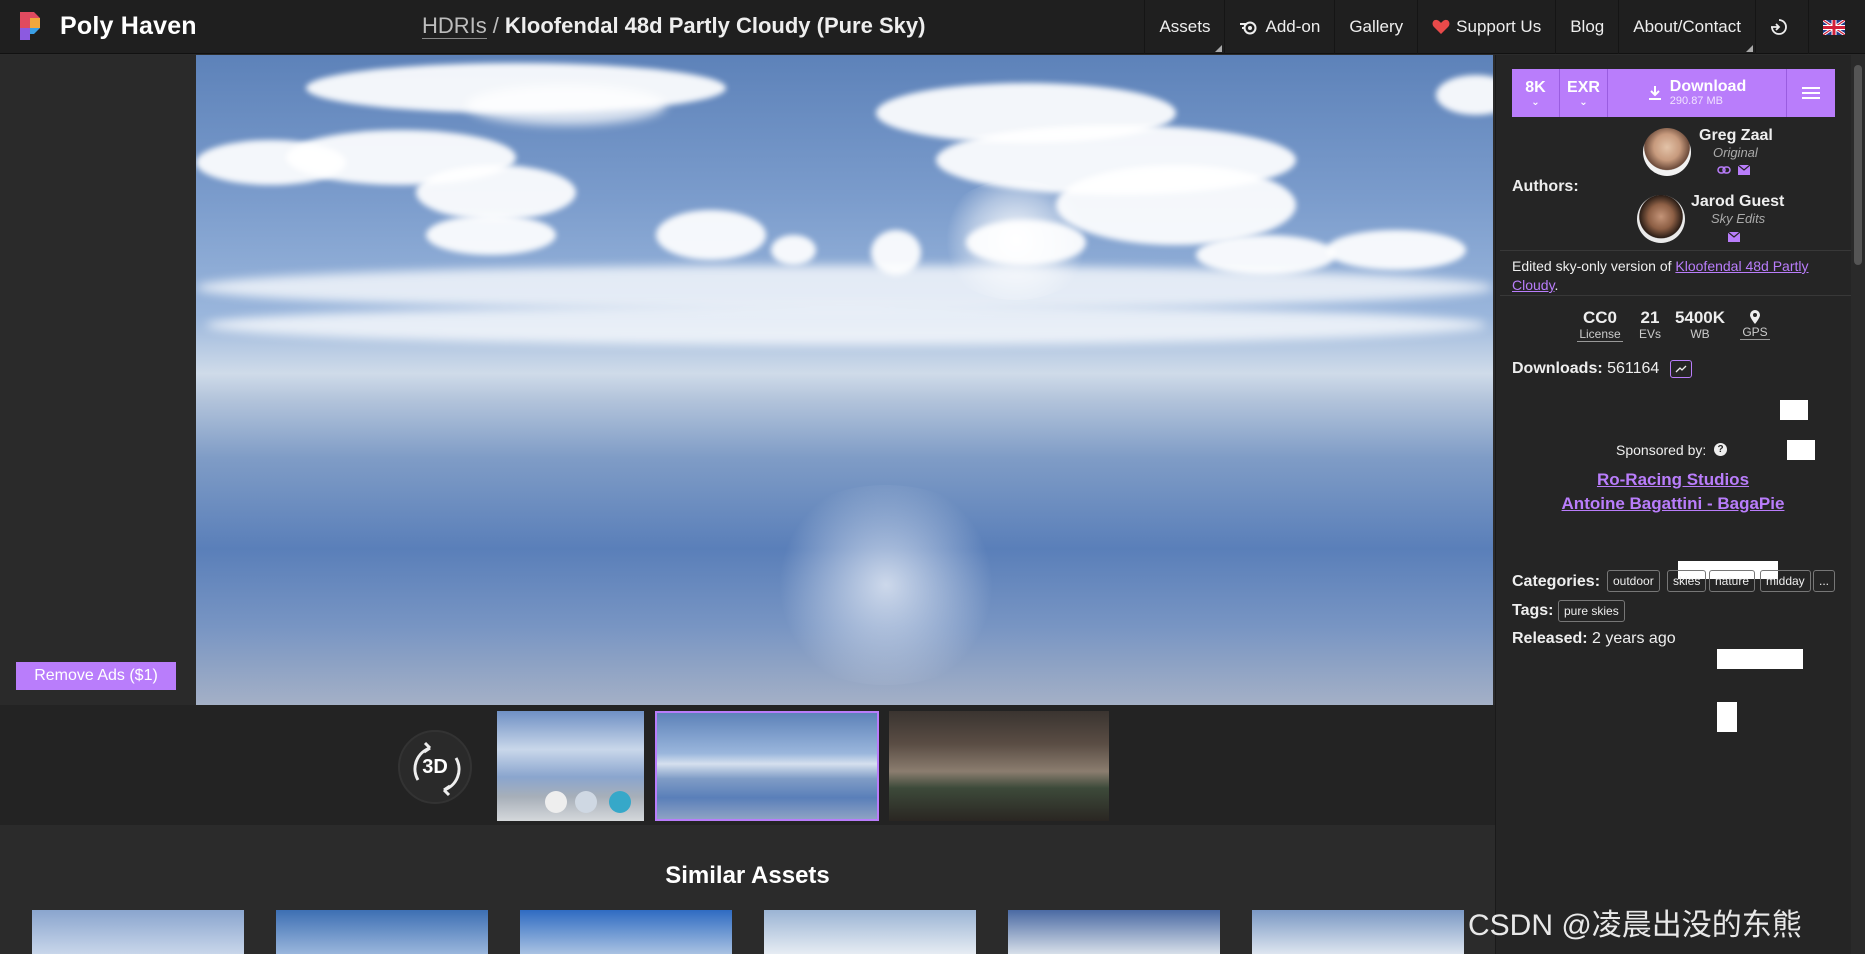 This screenshot has width=1865, height=954. I want to click on scrollbar-thumb, so click(1858, 165).